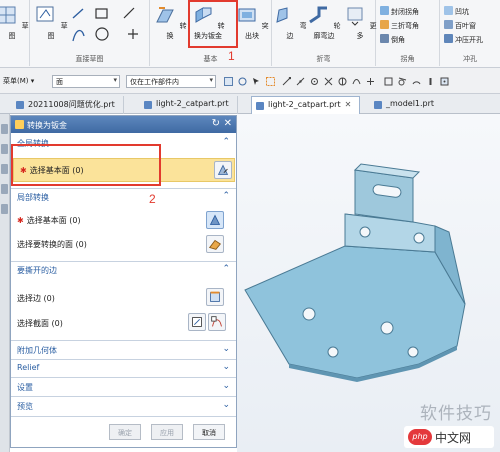 This screenshot has width=500, height=452. I want to click on existing-point-icon, so click(370, 81).